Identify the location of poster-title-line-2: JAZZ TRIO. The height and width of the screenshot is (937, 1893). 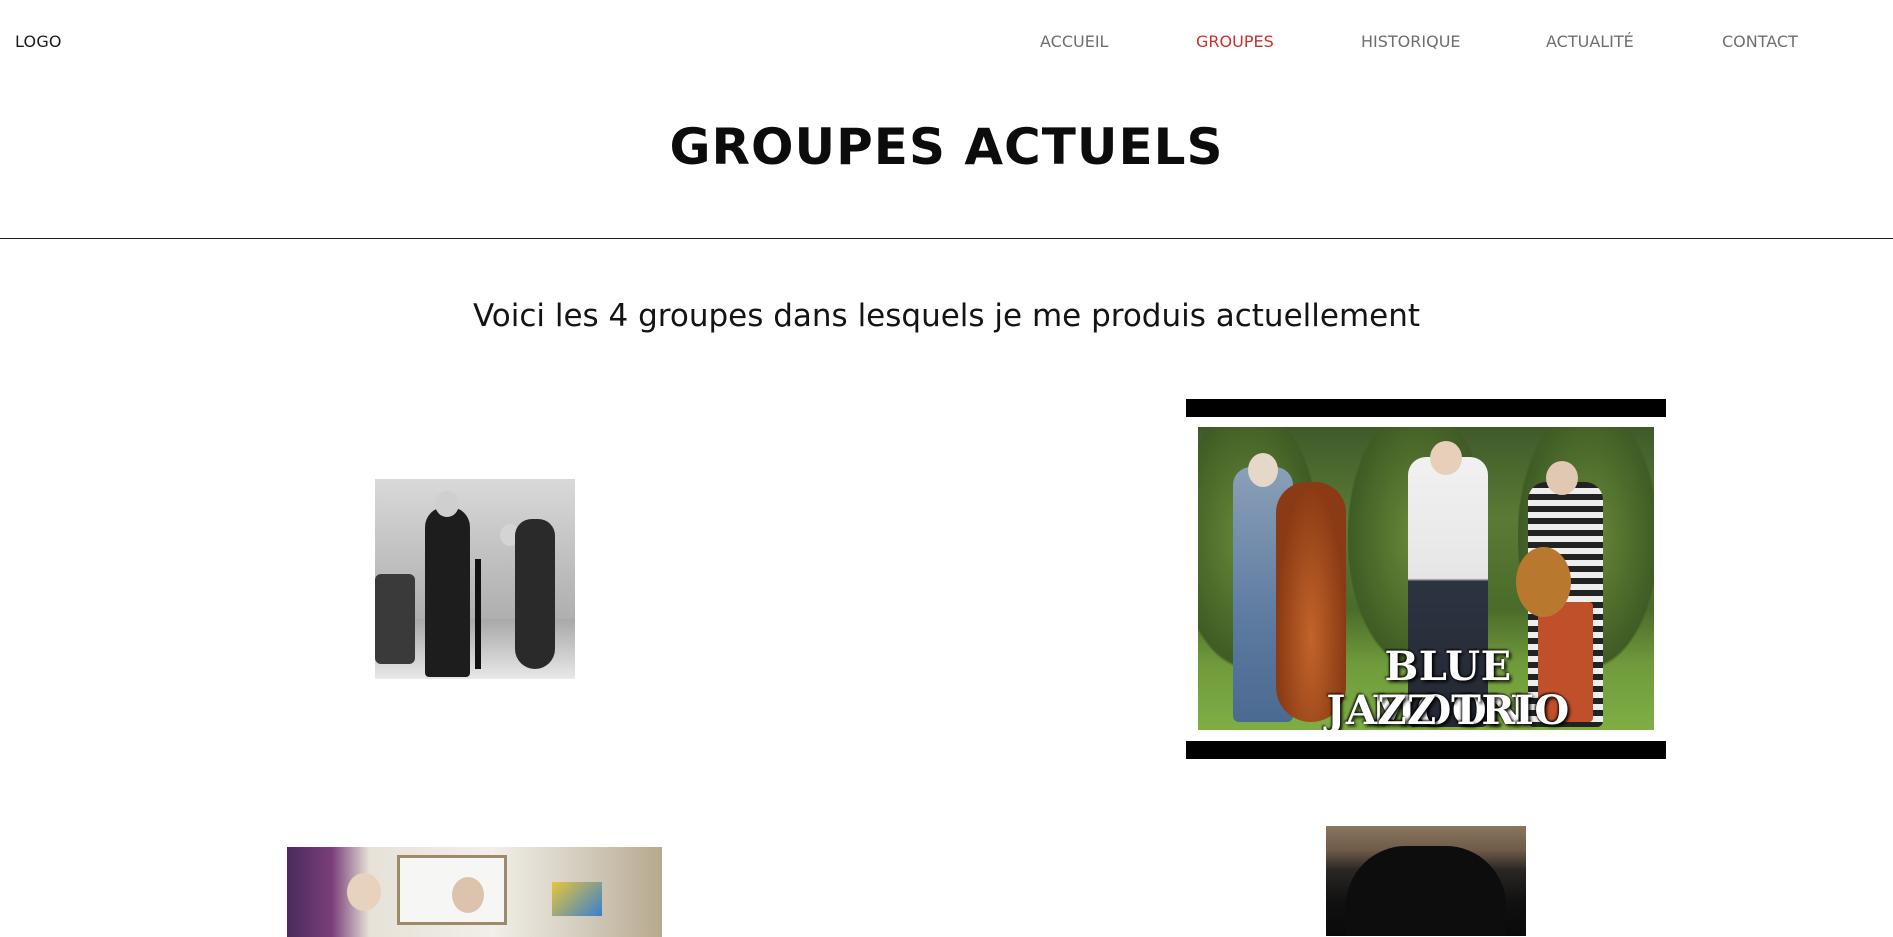
(1448, 709).